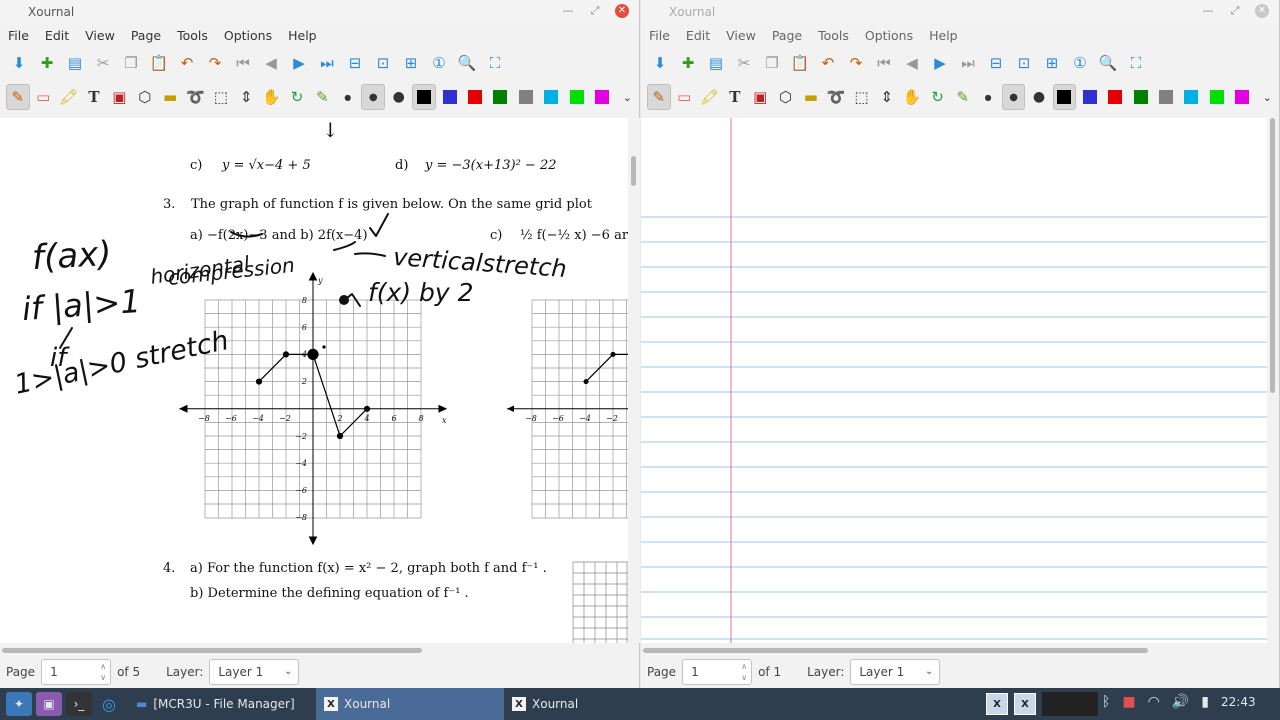 The image size is (1280, 720). What do you see at coordinates (1024, 63) in the screenshot?
I see `fit-page-icon: ⊡` at bounding box center [1024, 63].